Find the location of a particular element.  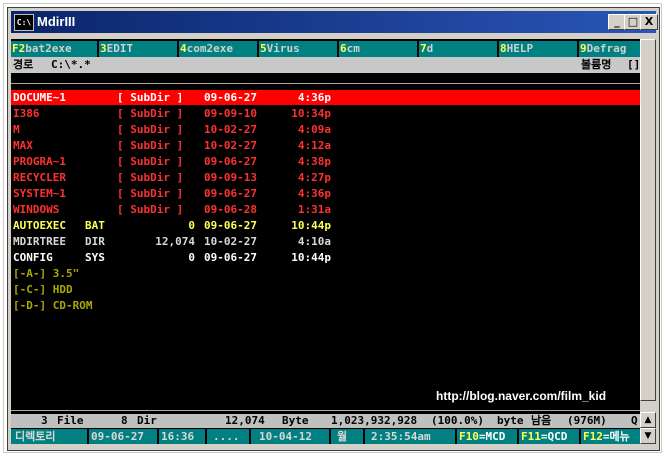

file-row: CONFIG SYS 0 09-06-27 10:44p is located at coordinates (325, 257).